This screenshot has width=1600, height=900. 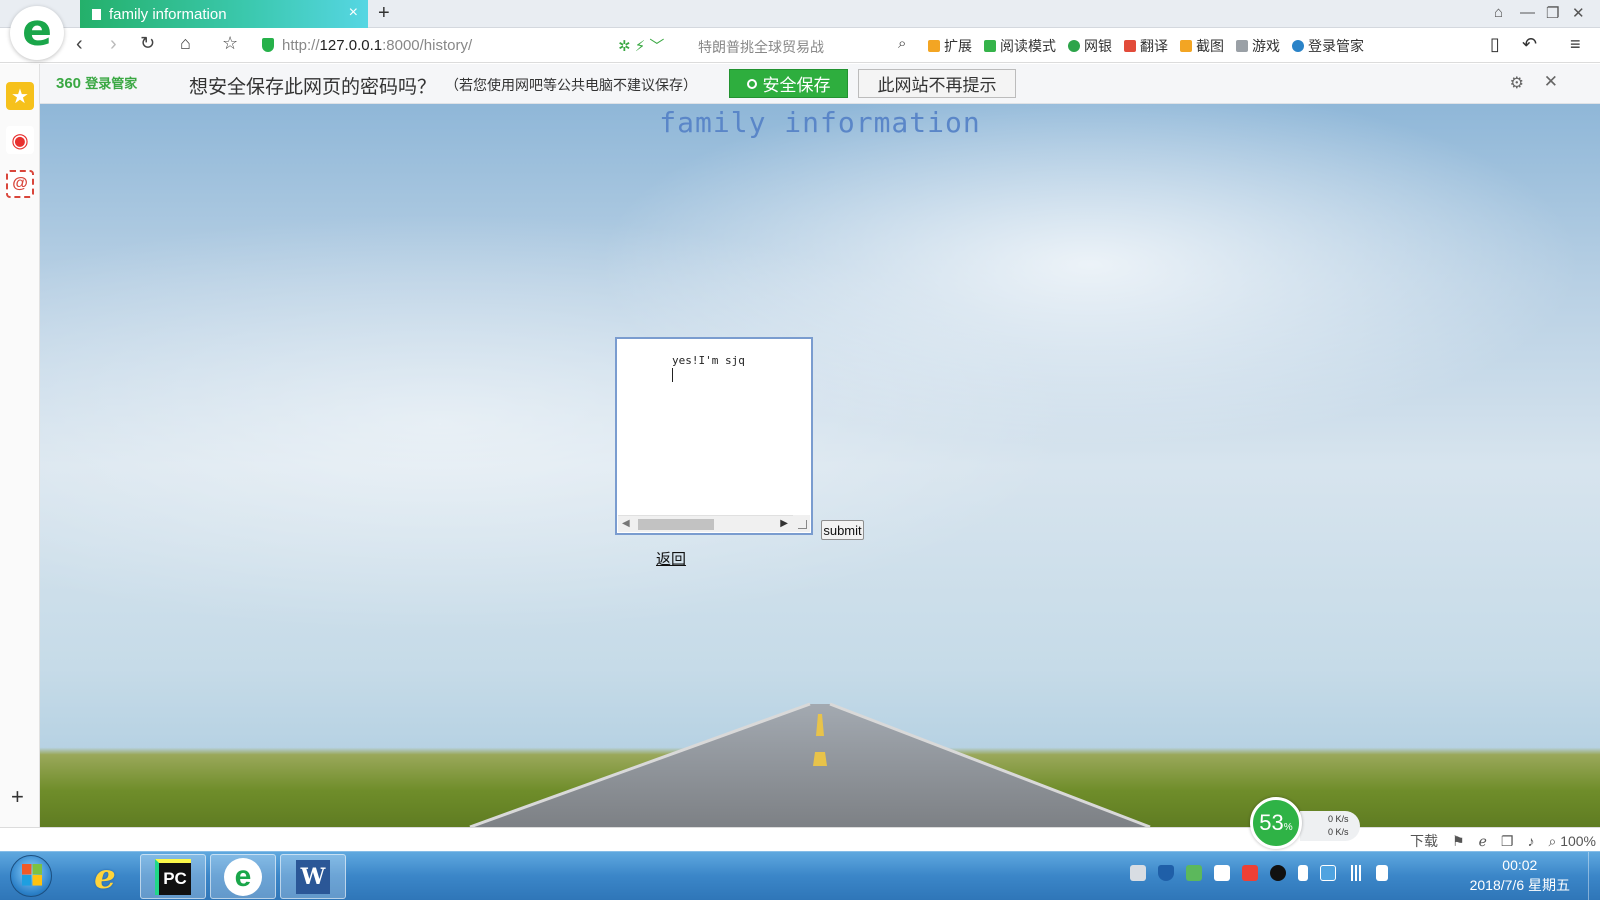 I want to click on menu-icon: ≡, so click(x=1575, y=44).